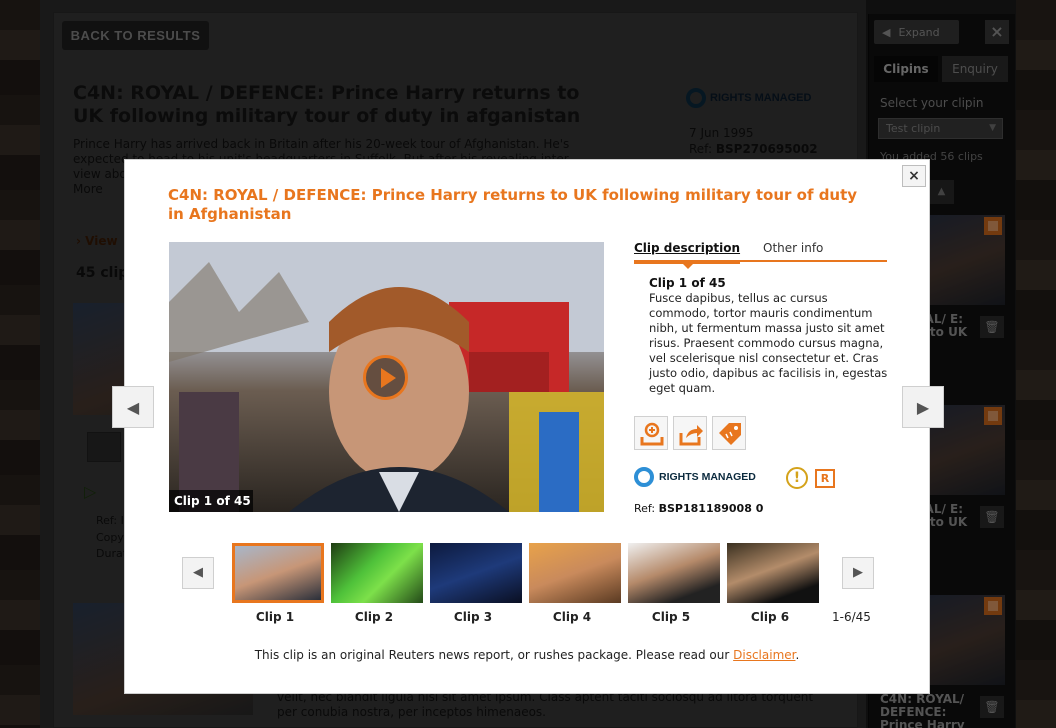 Image resolution: width=1056 pixels, height=728 pixels. Describe the element at coordinates (711, 508) in the screenshot. I see `modal-ref-value: BSP181189008 0` at that location.